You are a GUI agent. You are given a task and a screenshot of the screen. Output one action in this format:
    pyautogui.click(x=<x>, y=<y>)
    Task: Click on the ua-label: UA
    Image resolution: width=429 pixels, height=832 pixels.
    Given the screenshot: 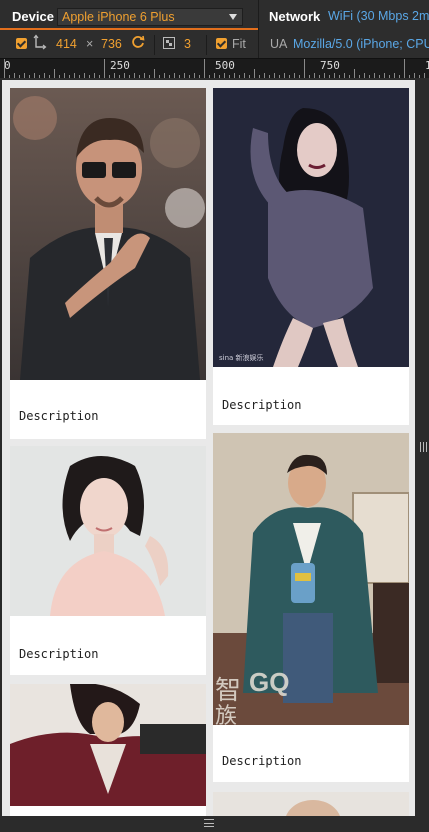 What is the action you would take?
    pyautogui.click(x=279, y=44)
    